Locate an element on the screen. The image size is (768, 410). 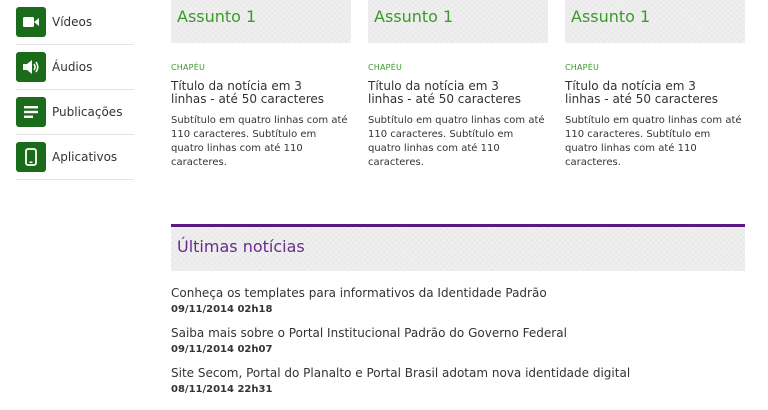
sidebar-item-audios: Áudios is located at coordinates (75, 67).